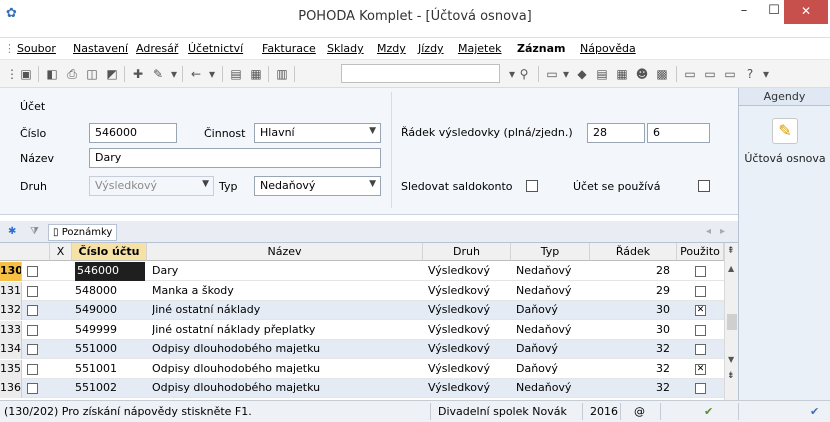  I want to click on tab-notes: ▯ Poznámky, so click(83, 232).